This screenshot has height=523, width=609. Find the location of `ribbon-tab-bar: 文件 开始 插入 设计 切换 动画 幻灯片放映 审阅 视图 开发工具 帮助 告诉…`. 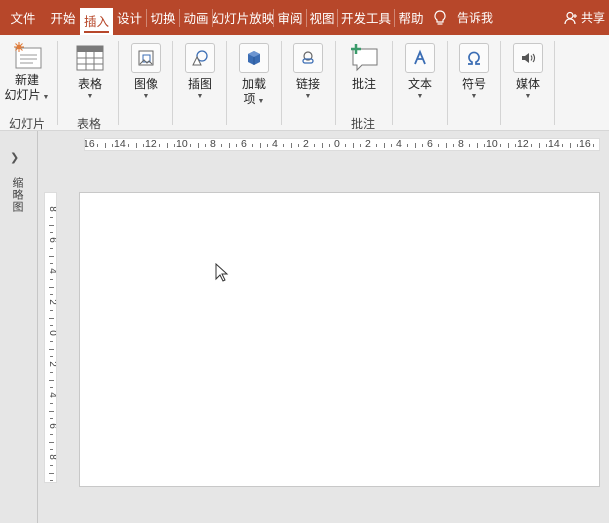

ribbon-tab-bar: 文件 开始 插入 设计 切换 动画 幻灯片放映 审阅 视图 开发工具 帮助 告诉… is located at coordinates (304, 17).